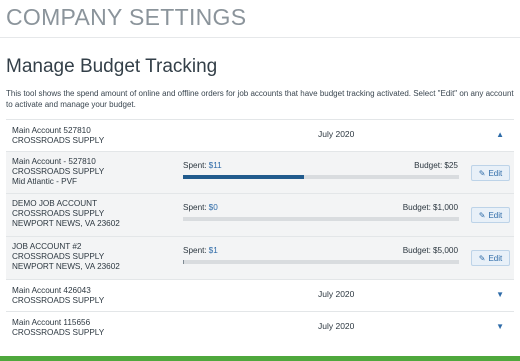  I want to click on account-lines: Main Account 527810 CROSSROADS SUPPLY, so click(58, 136).